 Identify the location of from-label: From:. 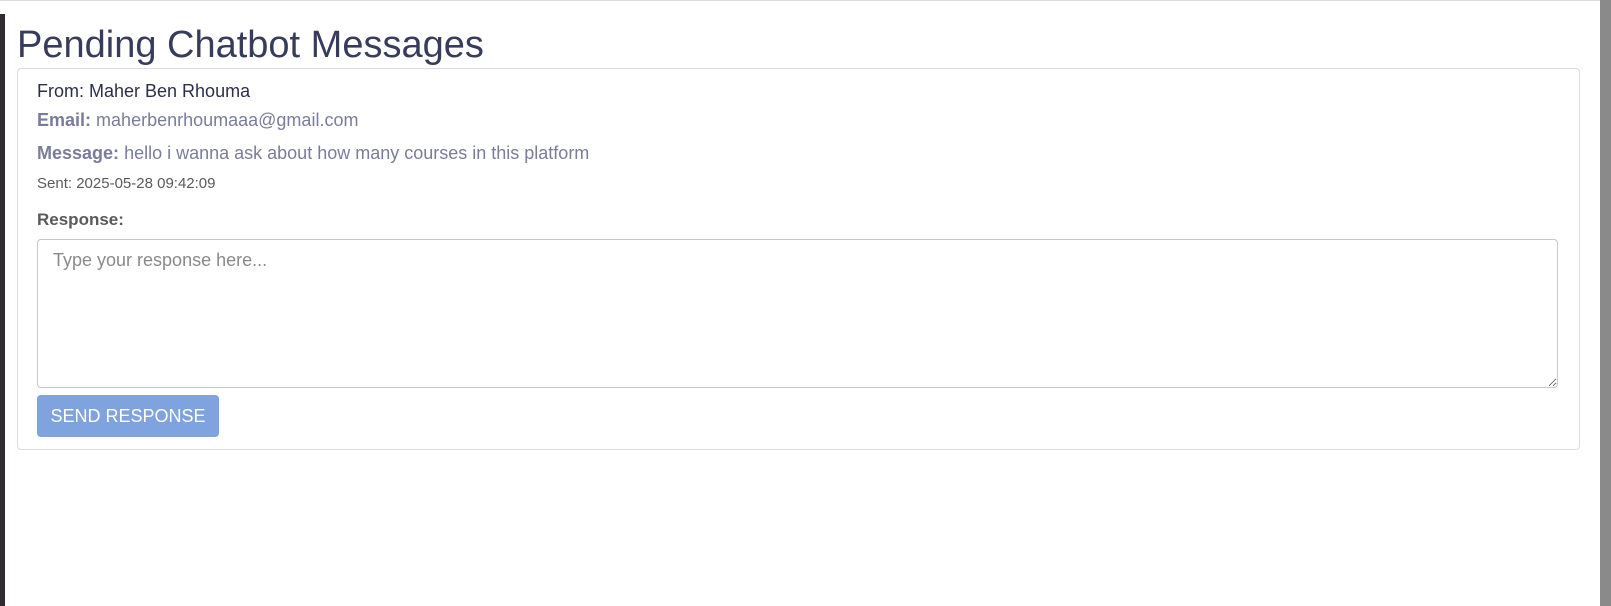
(63, 91).